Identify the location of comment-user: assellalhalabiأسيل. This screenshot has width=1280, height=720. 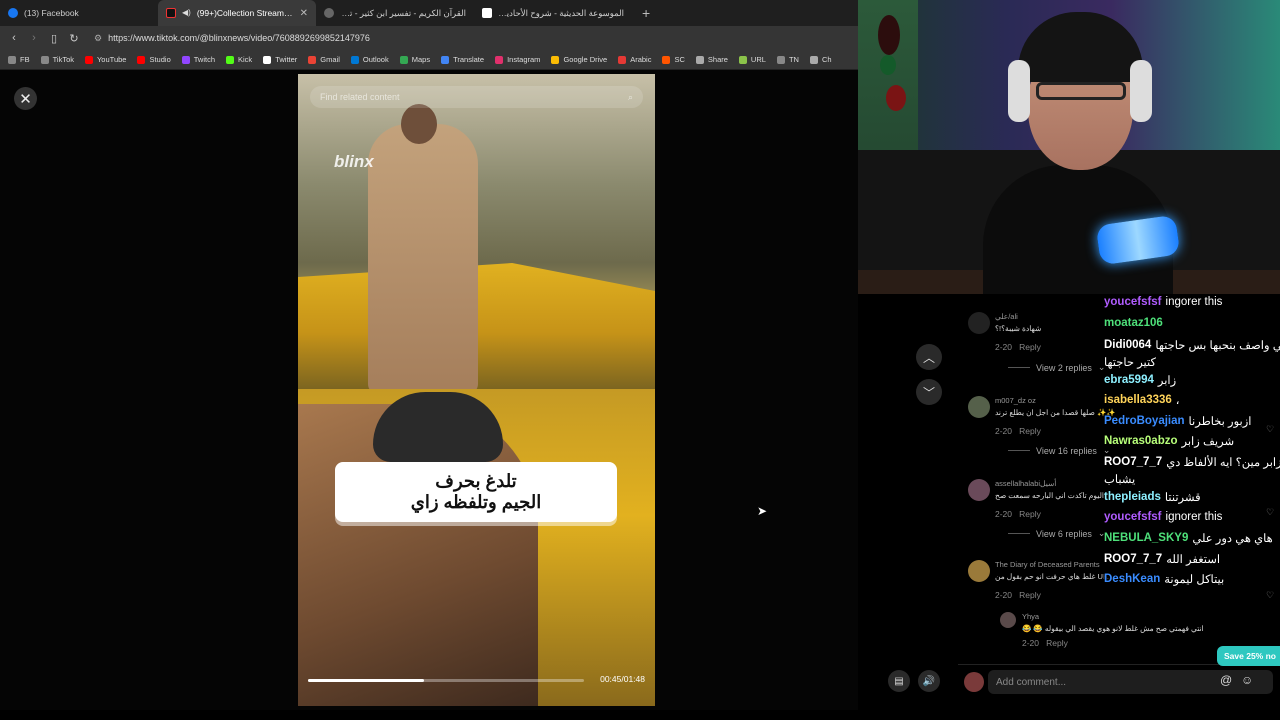
(1025, 483).